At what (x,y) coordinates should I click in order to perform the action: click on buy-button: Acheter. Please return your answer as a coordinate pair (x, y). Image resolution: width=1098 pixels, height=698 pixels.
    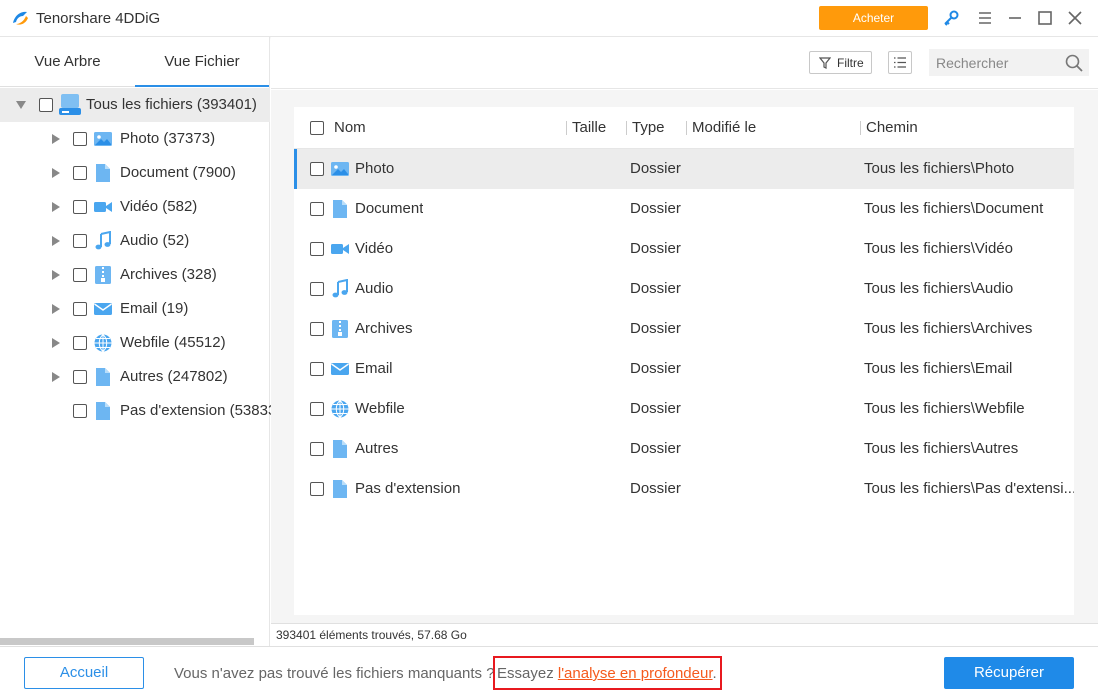
    Looking at the image, I should click on (873, 18).